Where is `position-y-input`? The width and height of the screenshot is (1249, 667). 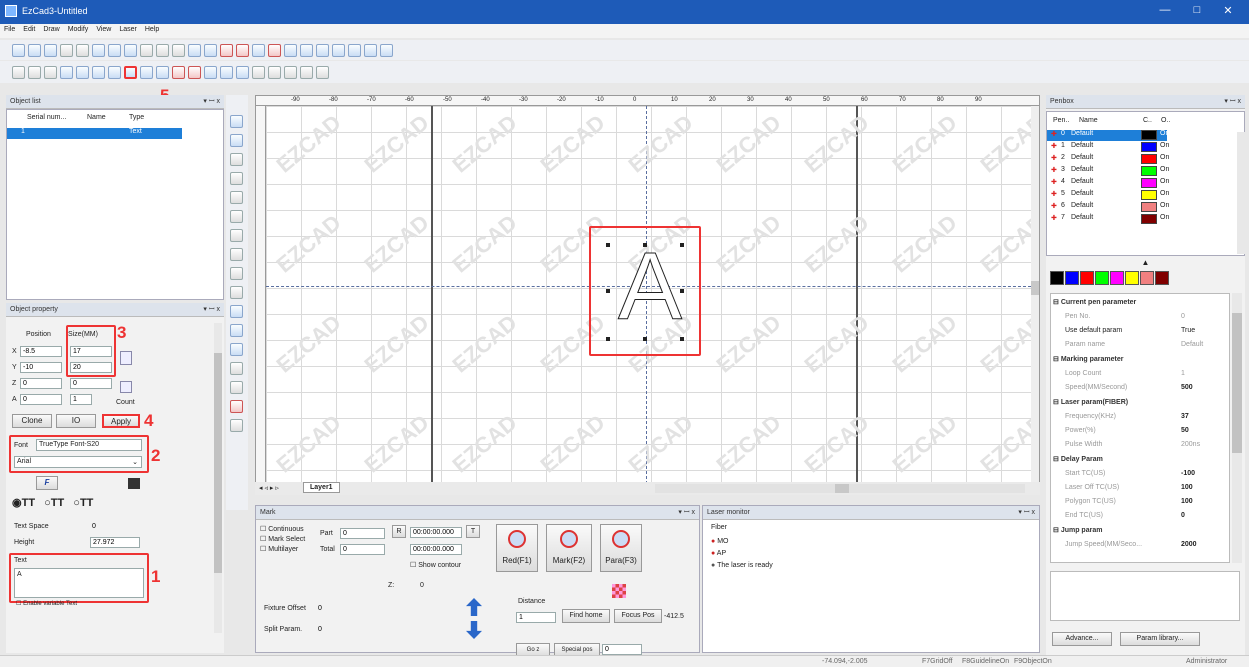 position-y-input is located at coordinates (41, 367).